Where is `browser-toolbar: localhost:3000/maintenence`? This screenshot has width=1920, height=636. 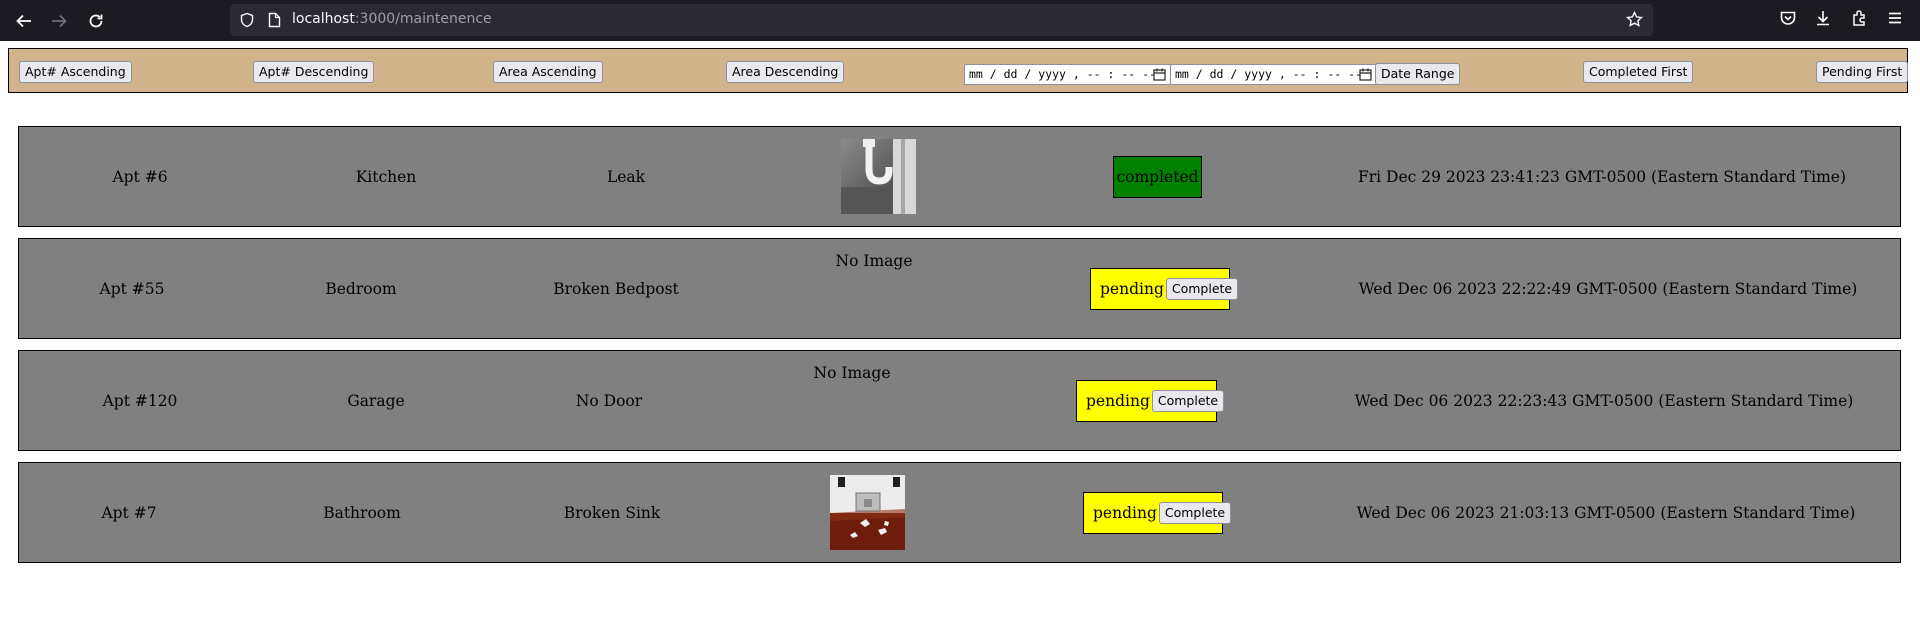
browser-toolbar: localhost:3000/maintenence is located at coordinates (960, 20).